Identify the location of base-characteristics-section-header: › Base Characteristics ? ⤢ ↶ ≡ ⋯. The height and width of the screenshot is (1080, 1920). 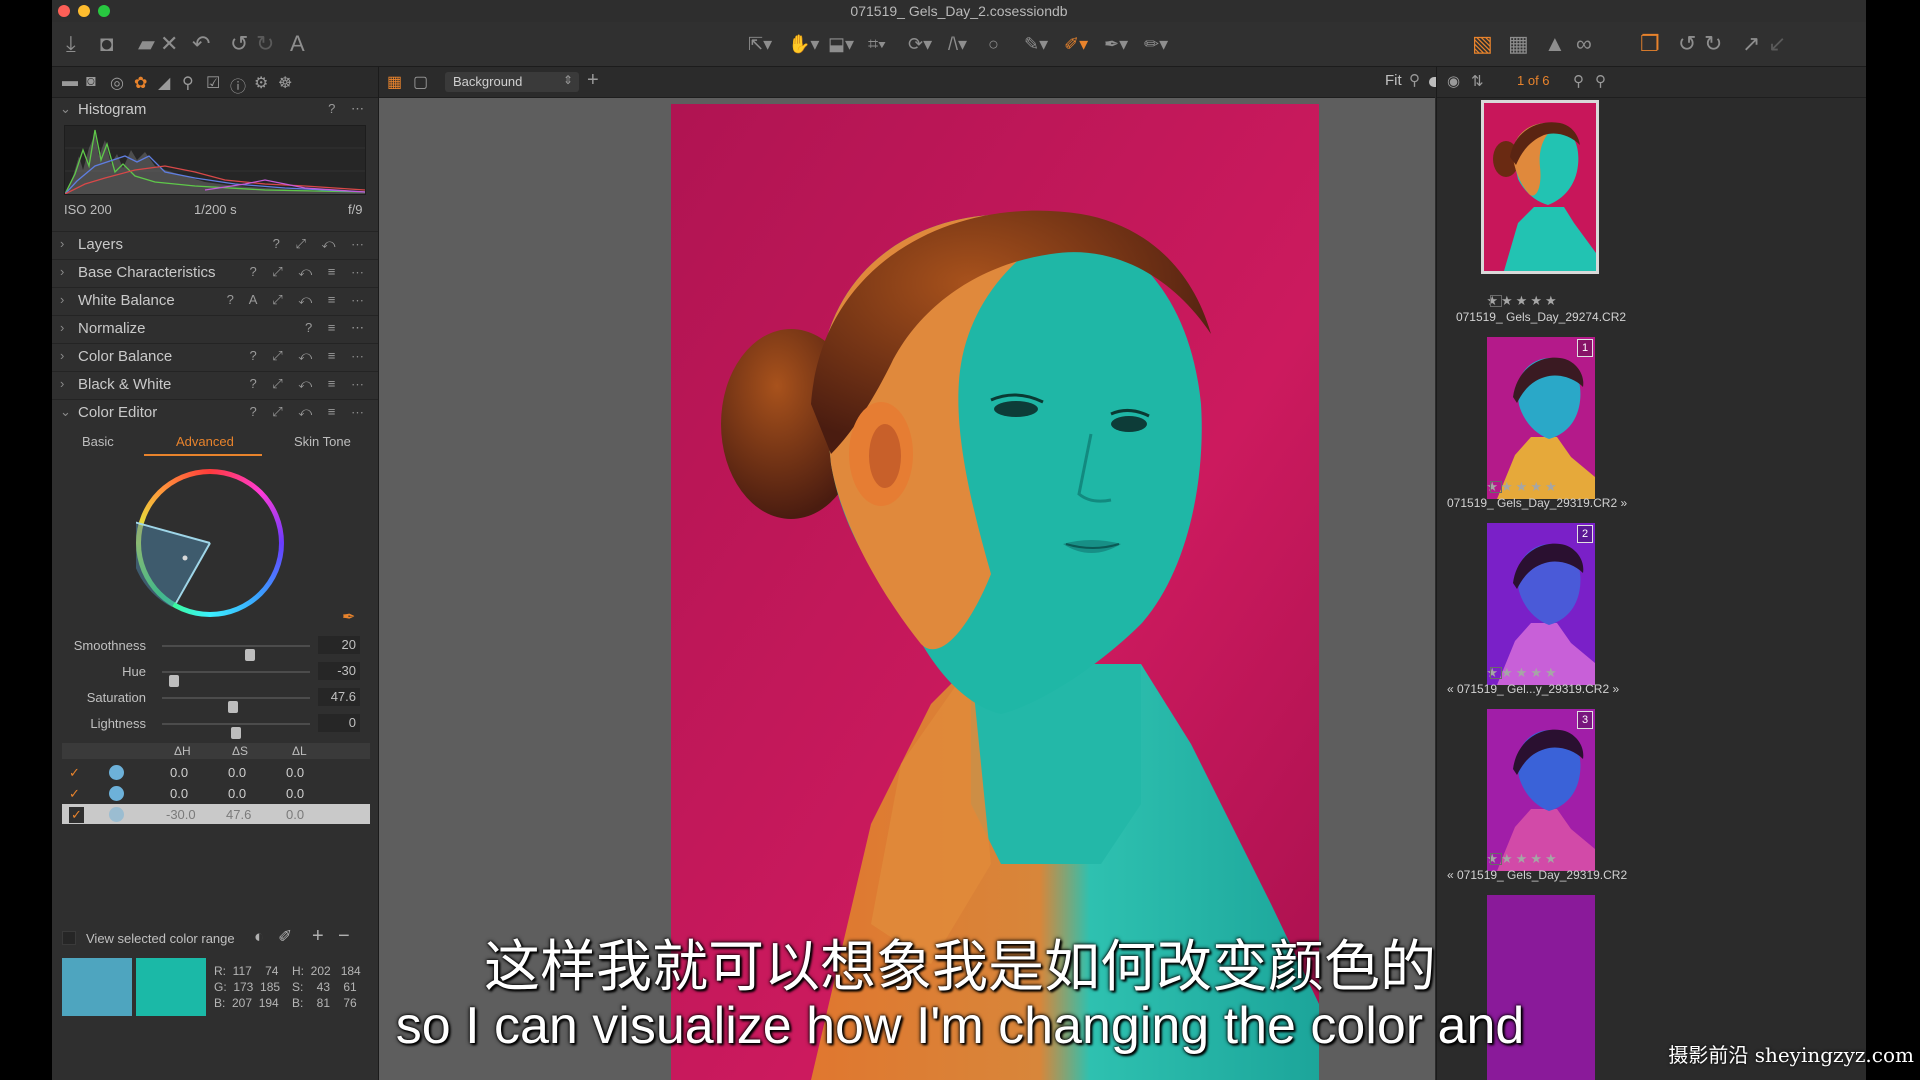
(215, 272).